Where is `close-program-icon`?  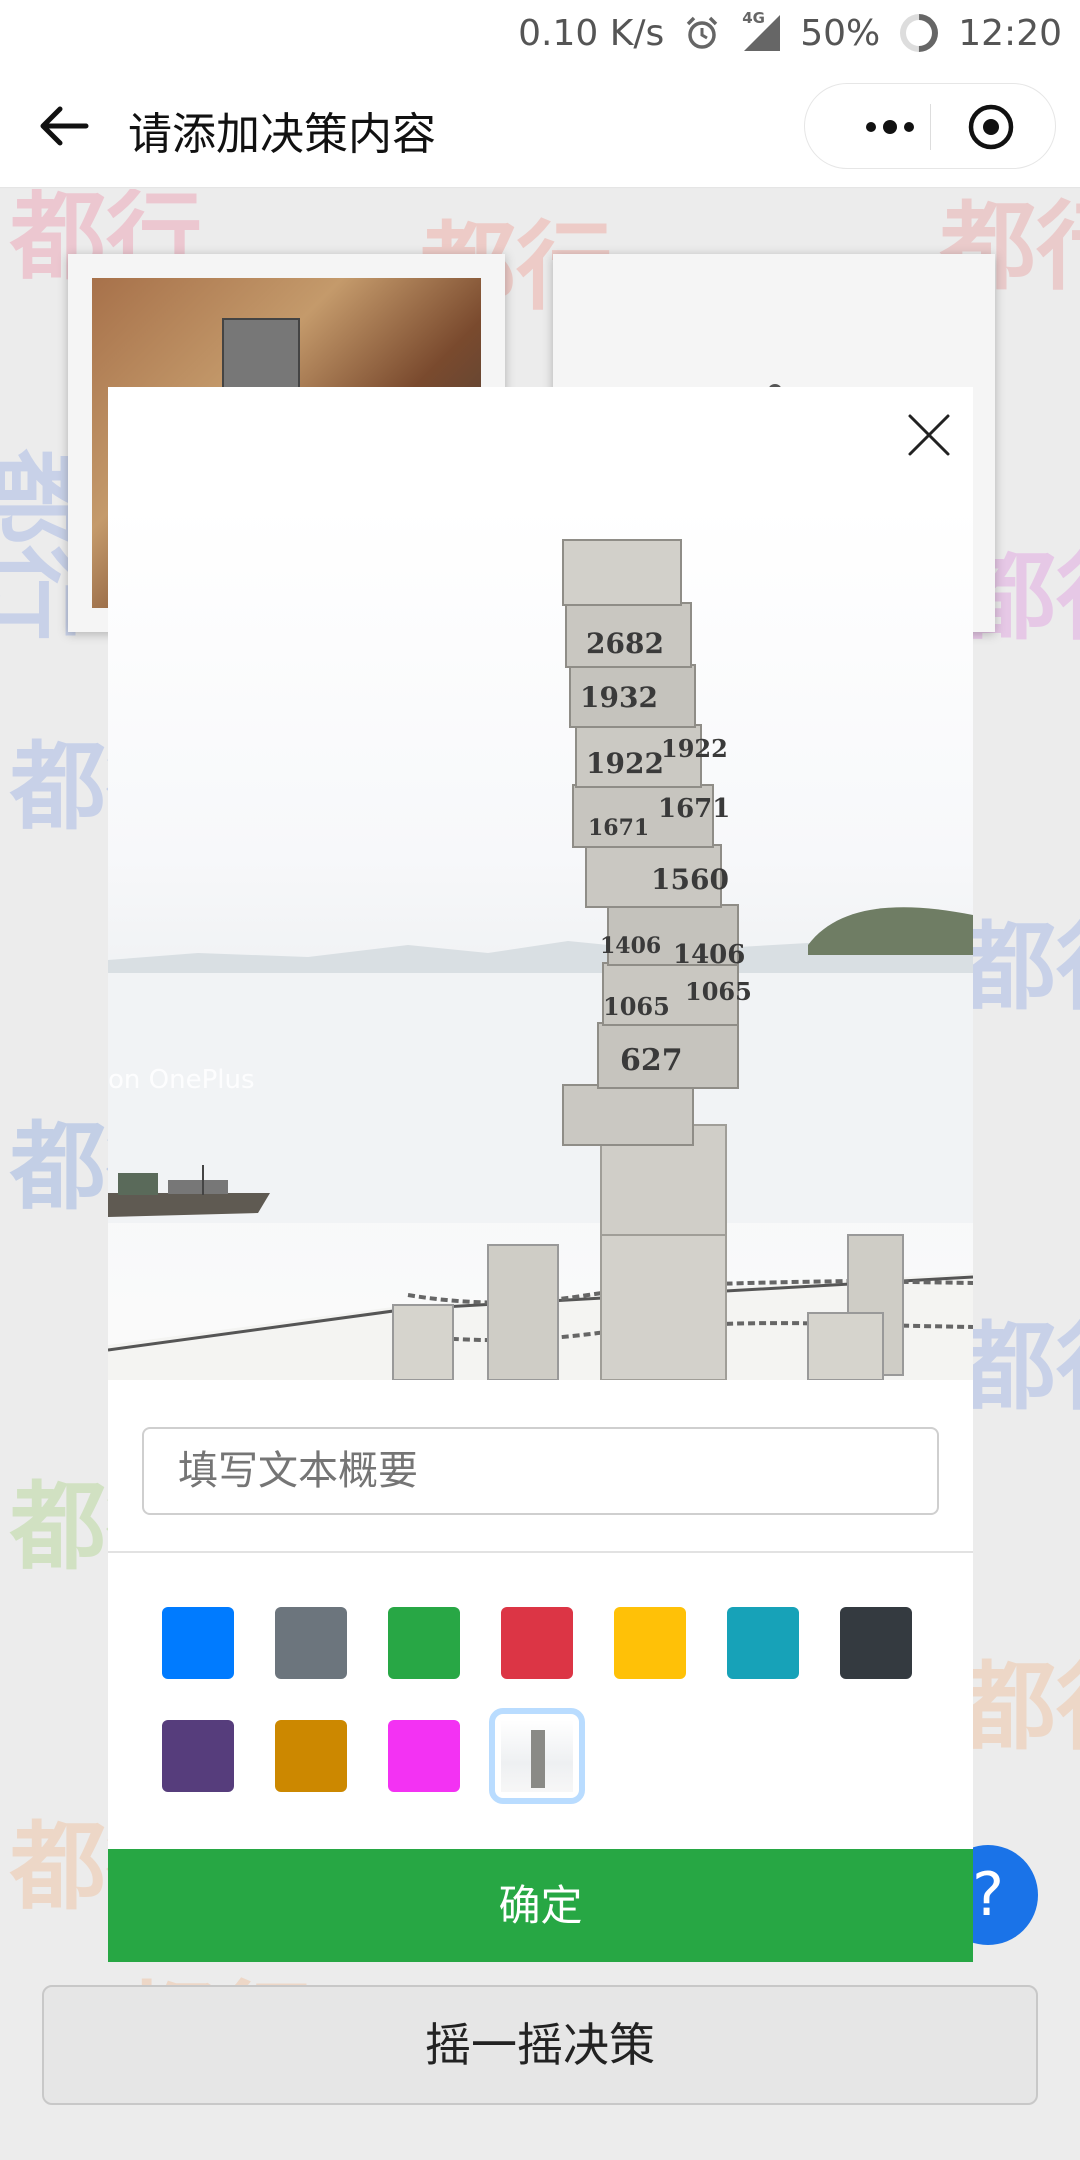
close-program-icon is located at coordinates (991, 127).